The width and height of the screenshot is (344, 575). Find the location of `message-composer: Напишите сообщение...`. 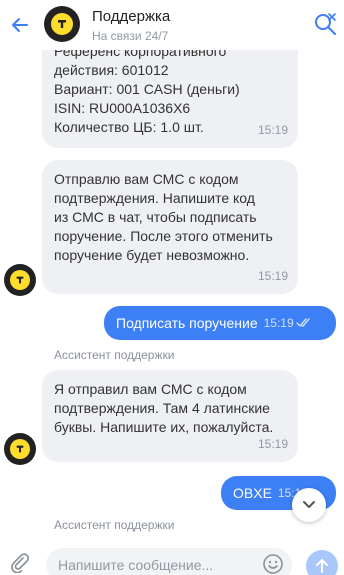

message-composer: Напишите сообщение... is located at coordinates (172, 560).